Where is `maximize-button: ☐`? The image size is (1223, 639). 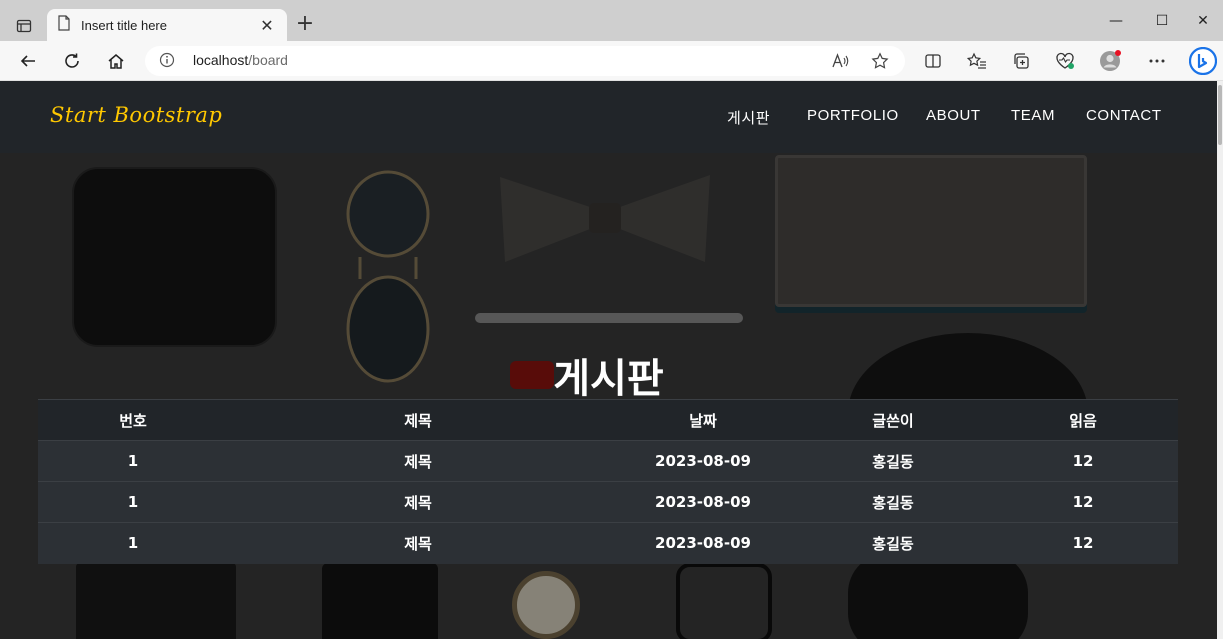 maximize-button: ☐ is located at coordinates (1162, 22).